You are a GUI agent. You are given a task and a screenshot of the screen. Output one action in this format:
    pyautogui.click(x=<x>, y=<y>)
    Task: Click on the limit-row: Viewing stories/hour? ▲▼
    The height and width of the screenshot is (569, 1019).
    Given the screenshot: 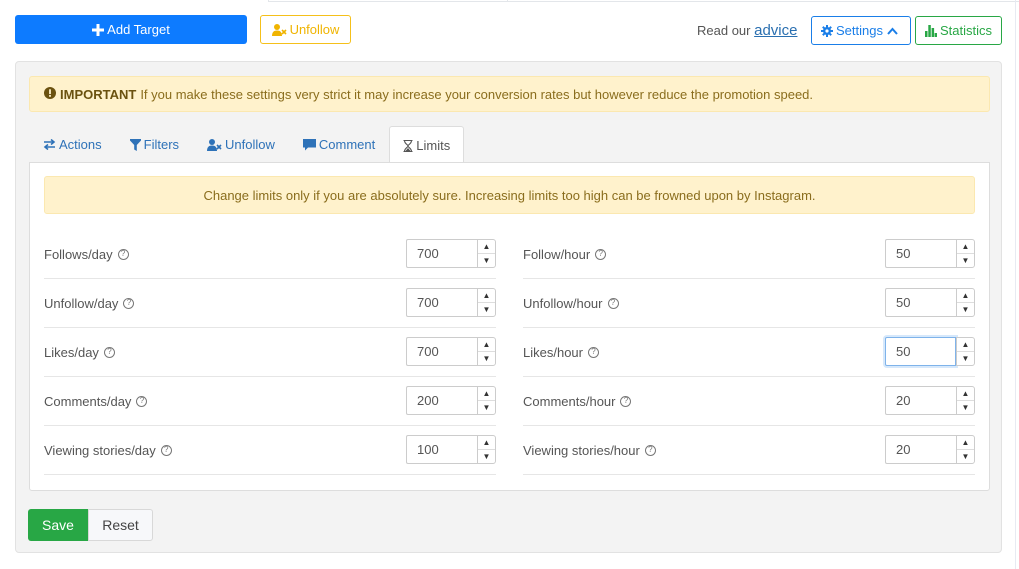 What is the action you would take?
    pyautogui.click(x=749, y=450)
    